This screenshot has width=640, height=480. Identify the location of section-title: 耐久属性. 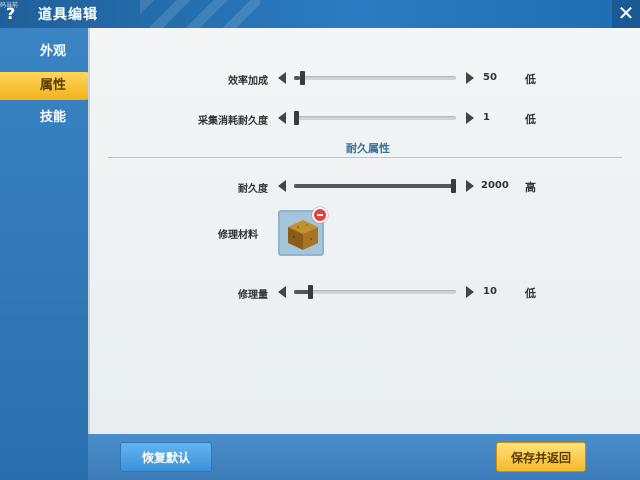
(368, 148).